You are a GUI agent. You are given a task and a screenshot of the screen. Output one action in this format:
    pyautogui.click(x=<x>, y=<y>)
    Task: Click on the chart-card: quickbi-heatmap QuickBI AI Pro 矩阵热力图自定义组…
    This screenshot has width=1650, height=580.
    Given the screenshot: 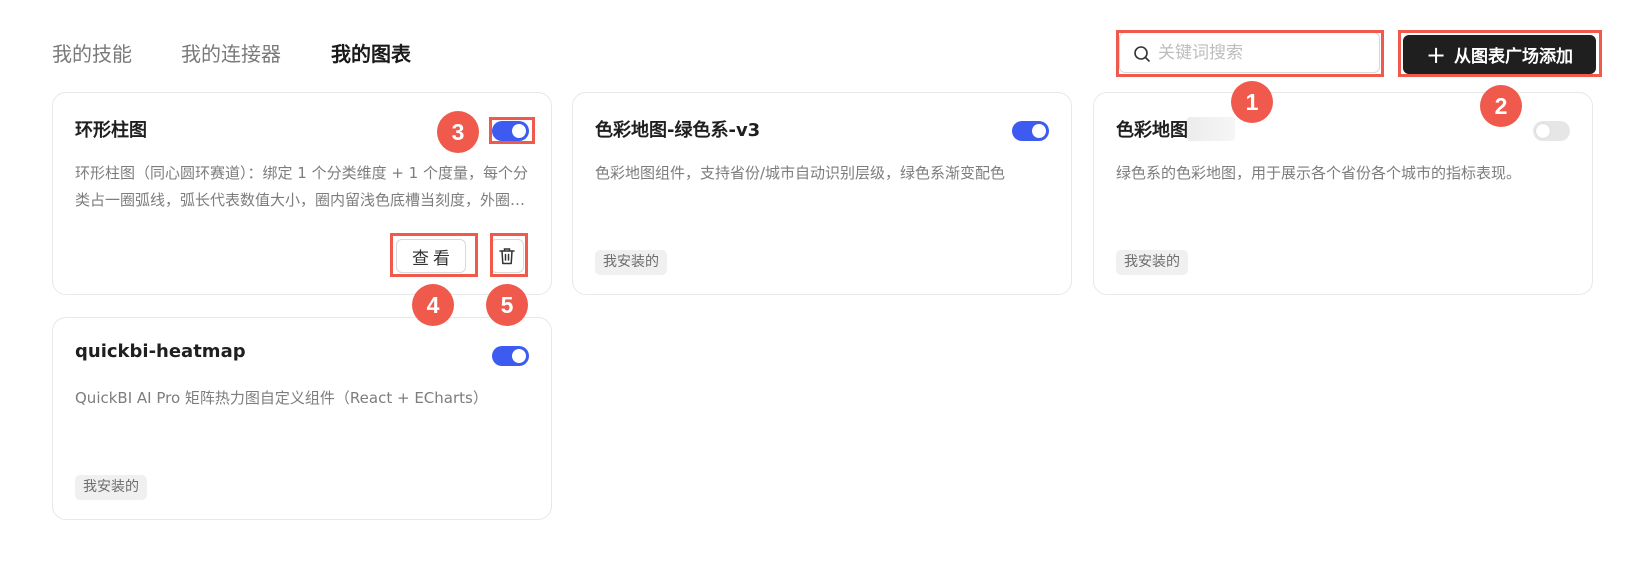 What is the action you would take?
    pyautogui.click(x=302, y=418)
    